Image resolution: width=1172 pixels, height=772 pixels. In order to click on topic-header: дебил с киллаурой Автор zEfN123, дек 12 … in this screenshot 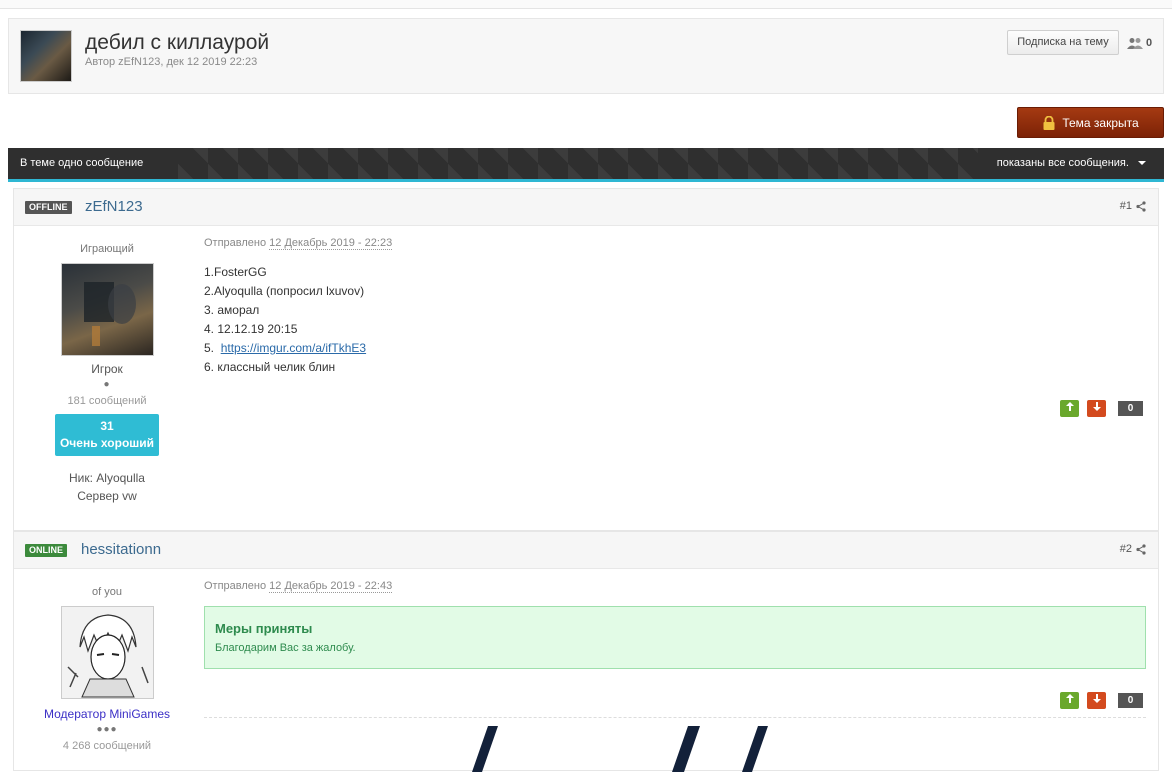, I will do `click(586, 56)`.